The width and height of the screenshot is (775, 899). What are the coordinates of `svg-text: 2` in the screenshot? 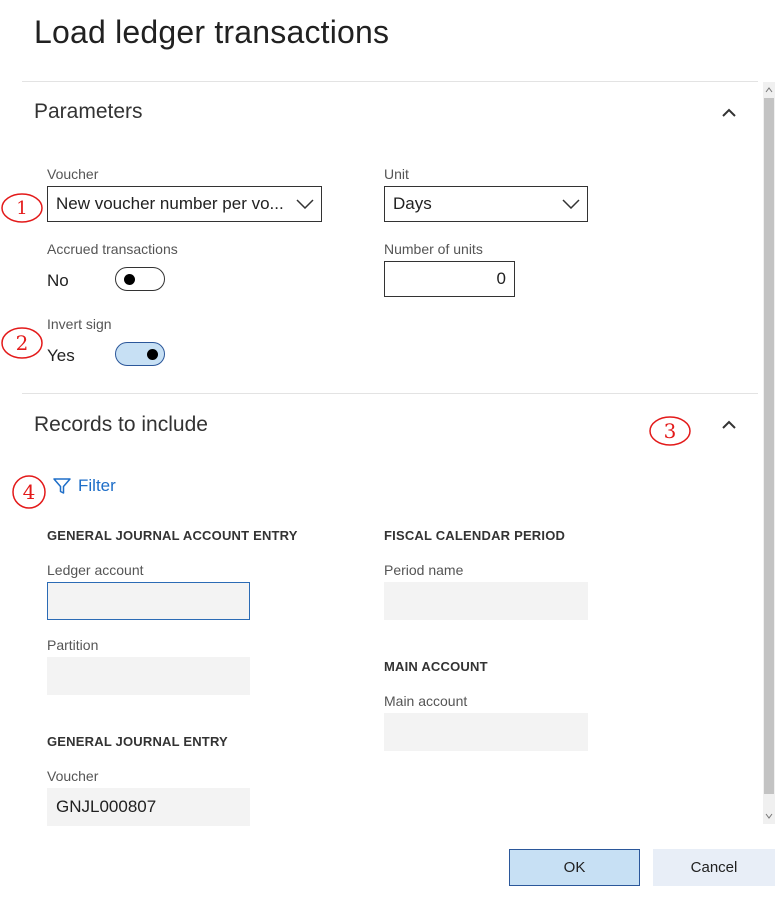 It's located at (22, 343).